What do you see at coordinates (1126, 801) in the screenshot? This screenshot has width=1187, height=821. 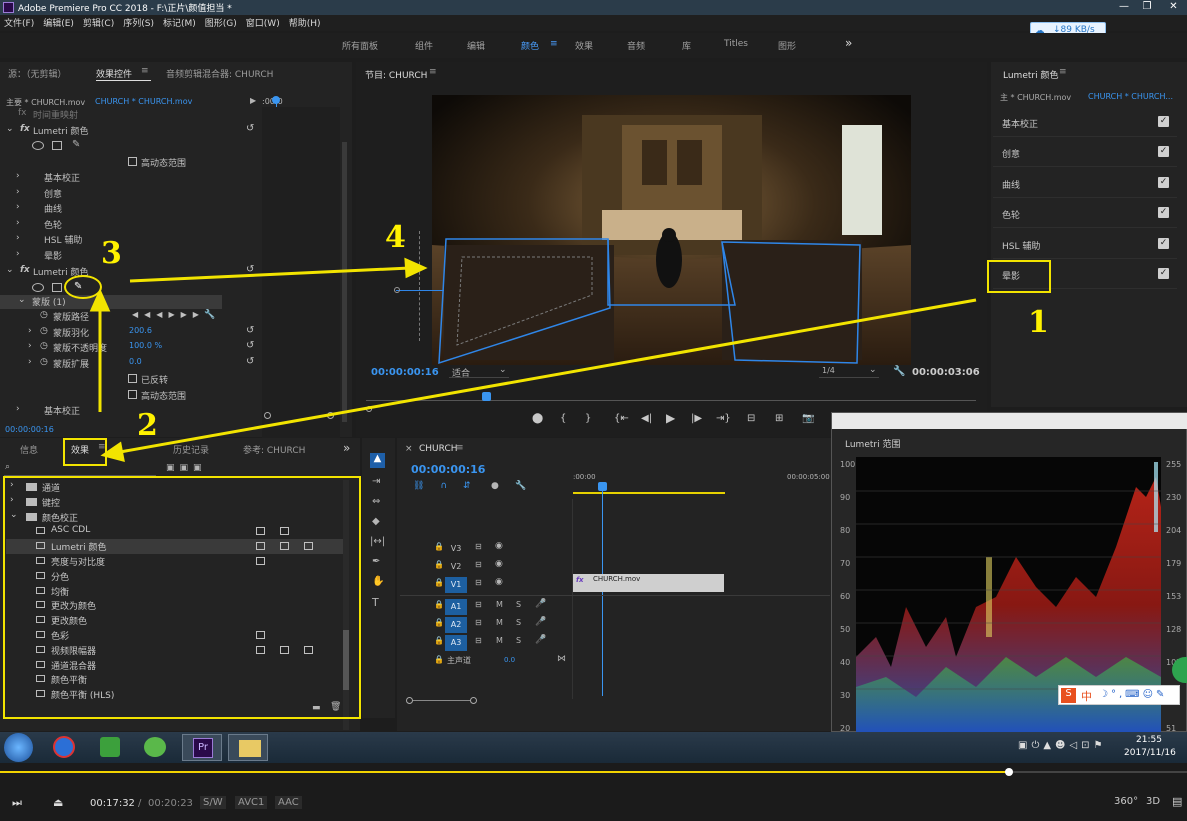 I see `vr360-button: 360°` at bounding box center [1126, 801].